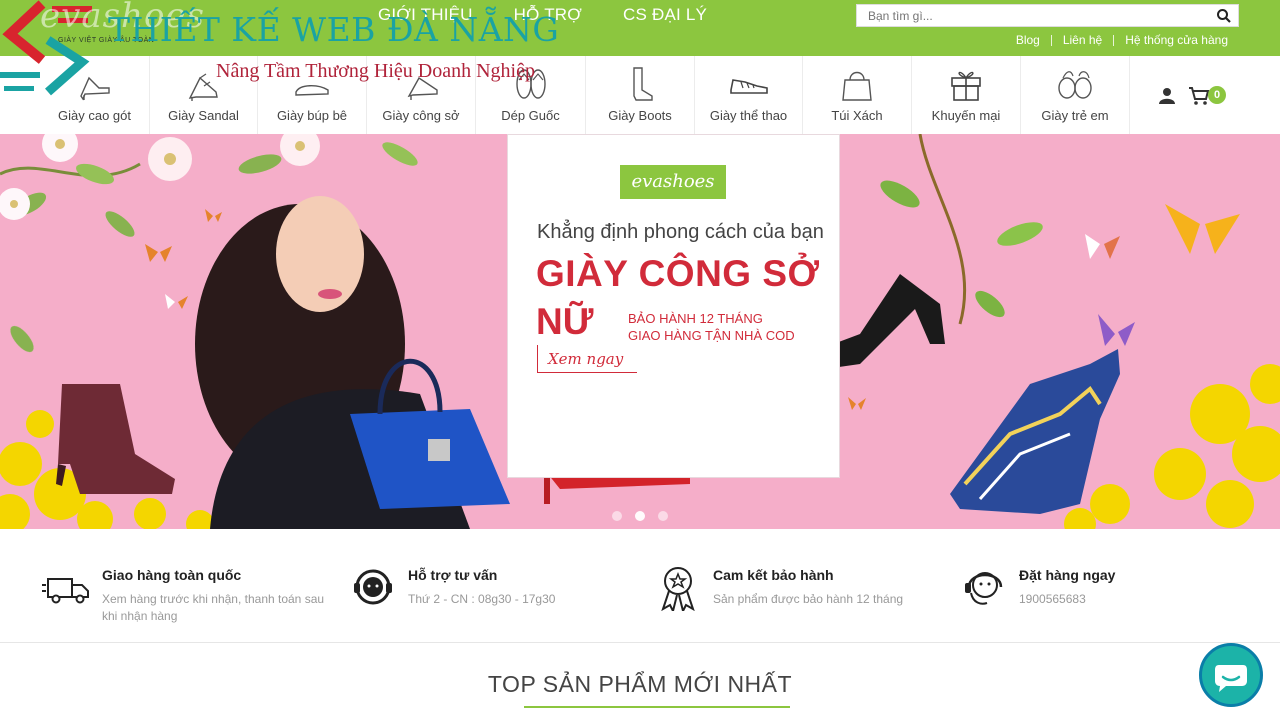  Describe the element at coordinates (65, 591) in the screenshot. I see `delivery-truck-icon` at that location.